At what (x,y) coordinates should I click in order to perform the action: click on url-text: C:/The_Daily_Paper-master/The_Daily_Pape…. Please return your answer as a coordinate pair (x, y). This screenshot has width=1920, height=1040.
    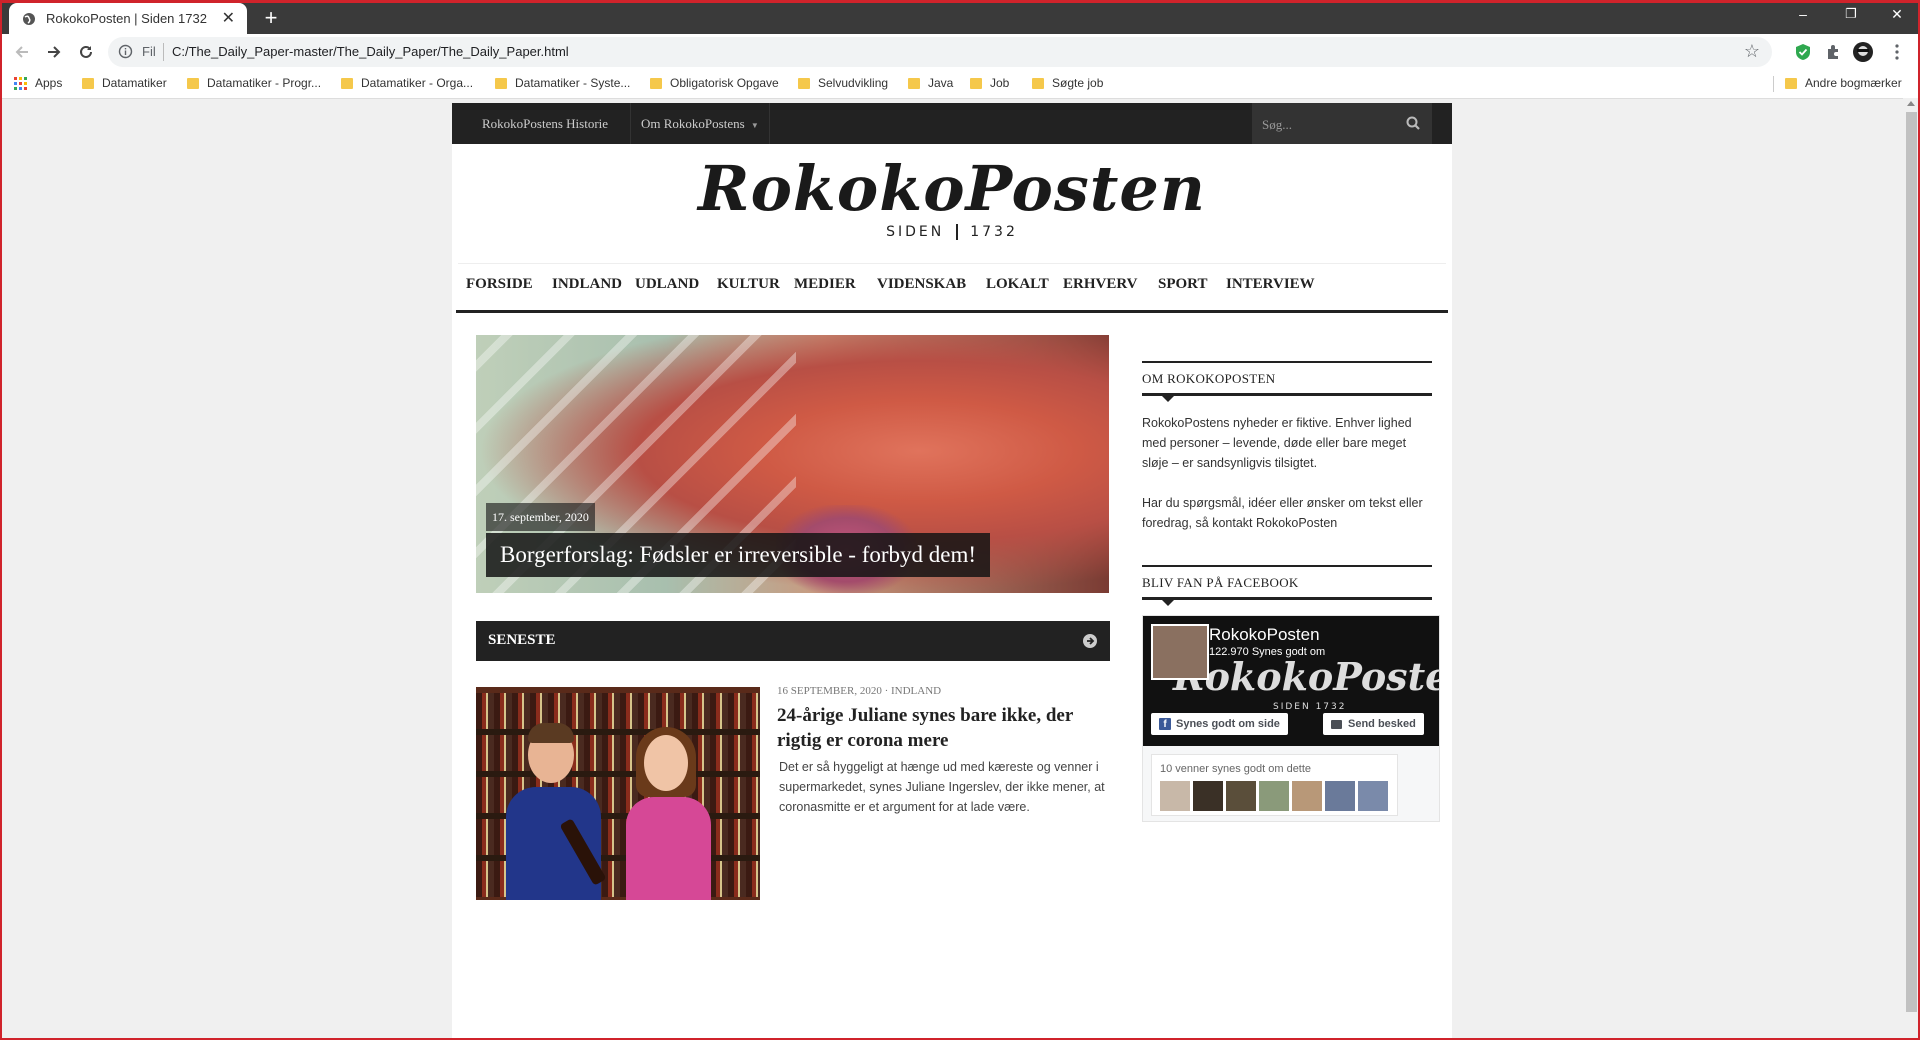
    Looking at the image, I should click on (370, 51).